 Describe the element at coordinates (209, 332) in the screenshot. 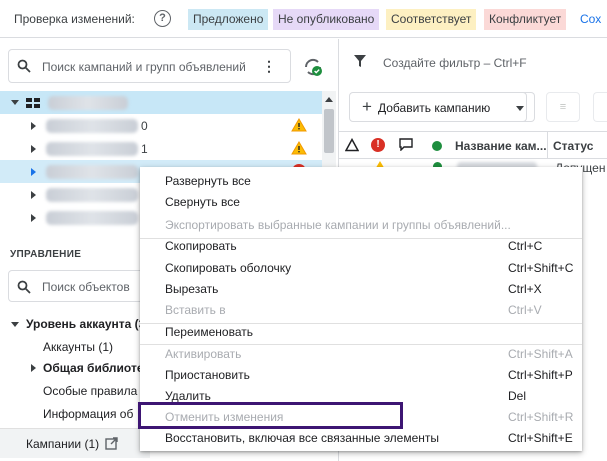

I see `menu-item-label: Переименовать` at that location.